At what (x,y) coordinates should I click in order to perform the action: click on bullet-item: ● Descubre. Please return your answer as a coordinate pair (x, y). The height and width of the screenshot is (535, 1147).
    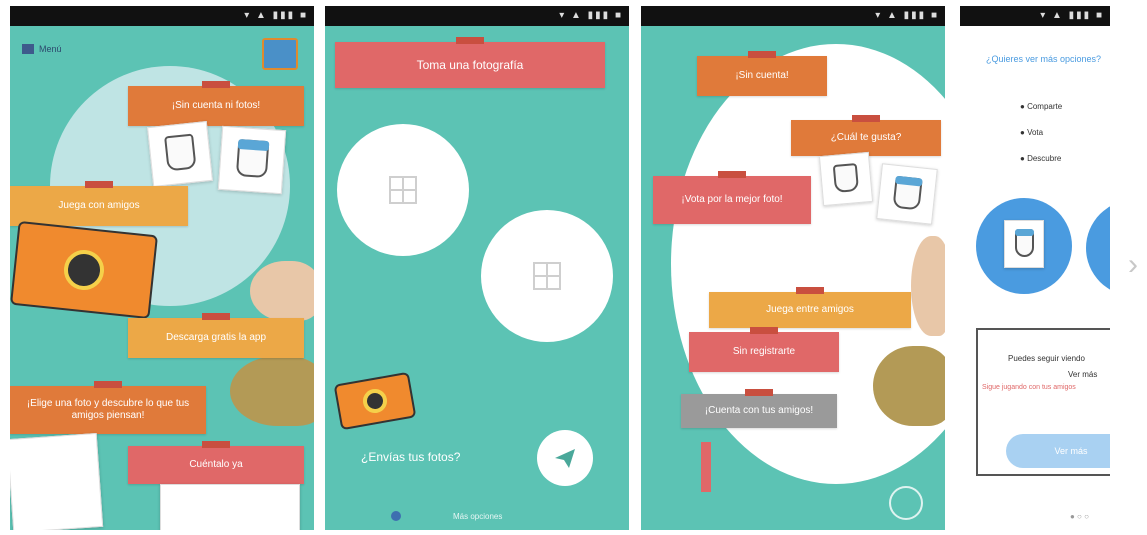
    Looking at the image, I should click on (1041, 158).